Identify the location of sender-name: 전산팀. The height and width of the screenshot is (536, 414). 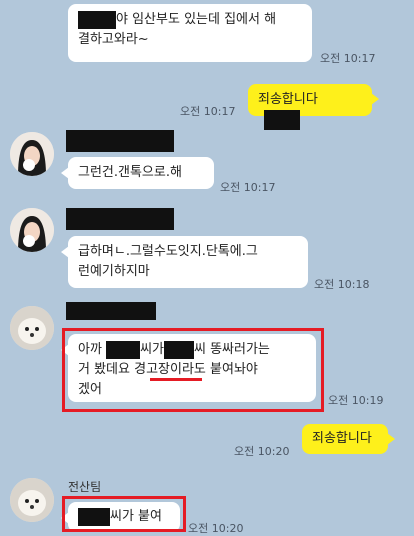
(85, 487).